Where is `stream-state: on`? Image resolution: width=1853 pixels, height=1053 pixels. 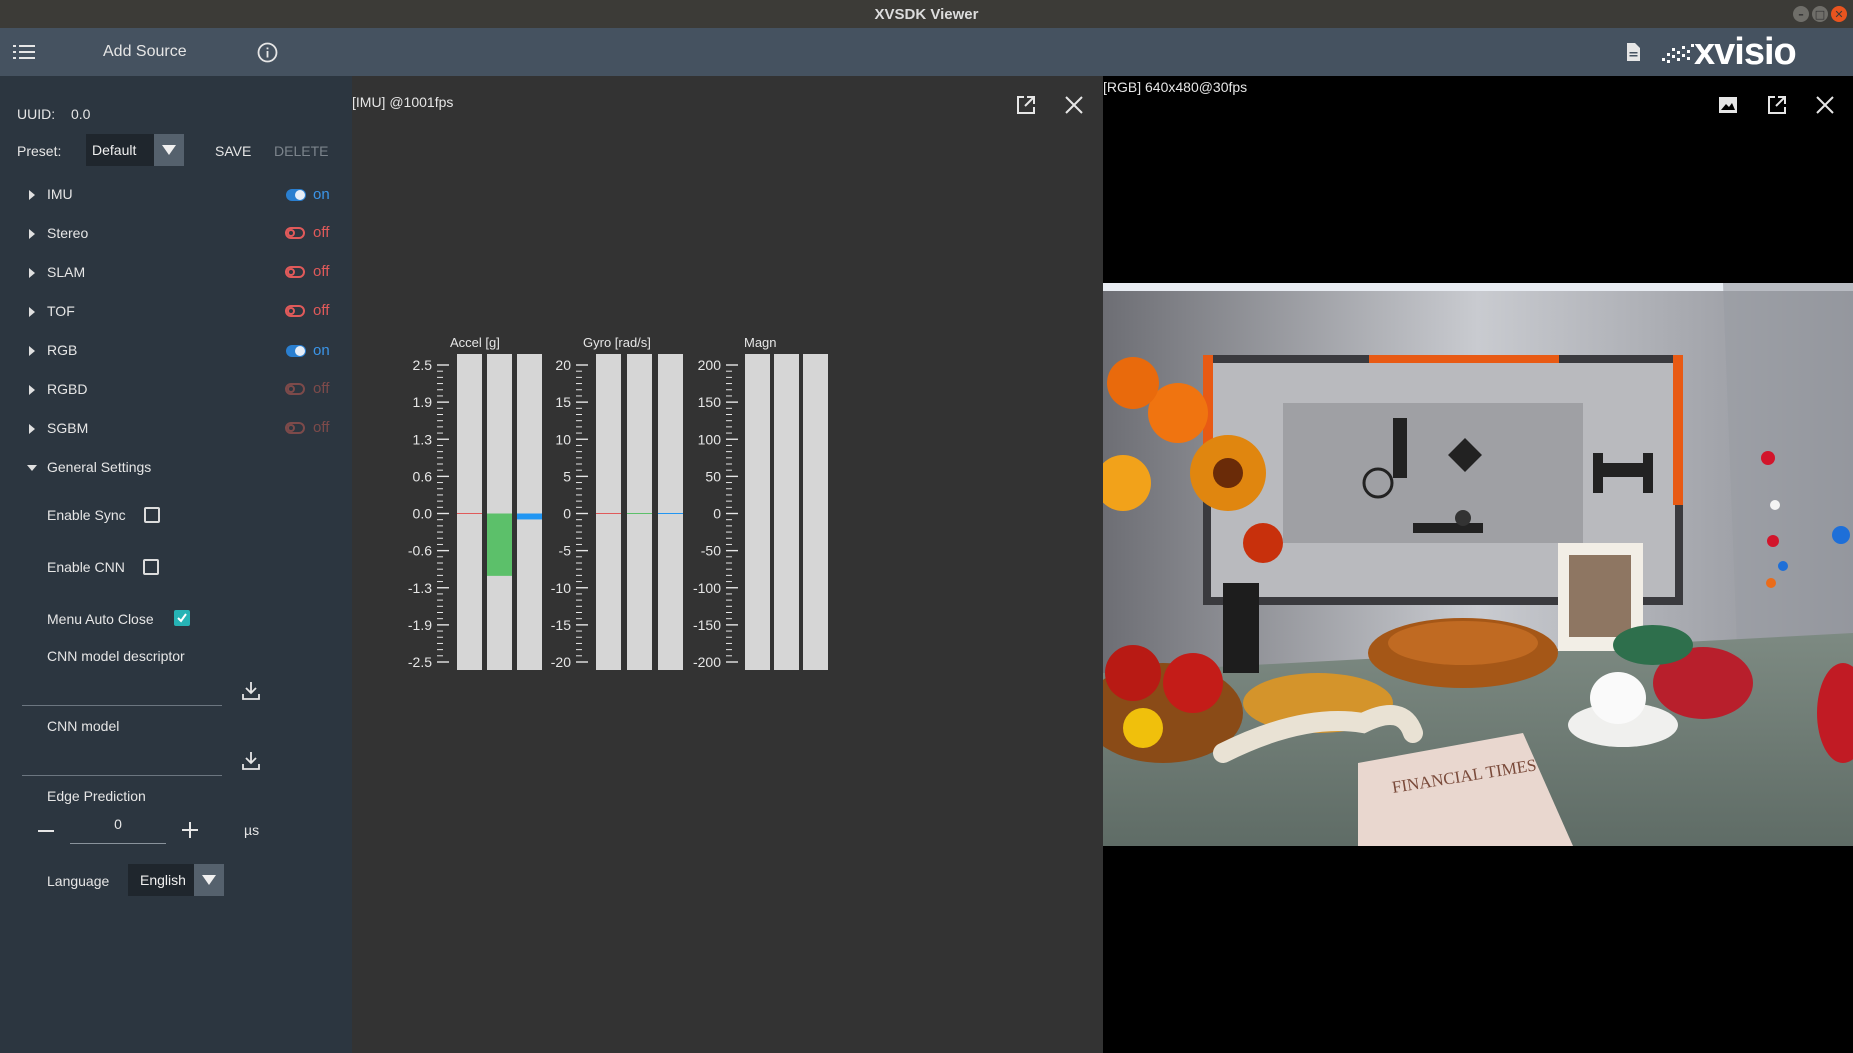 stream-state: on is located at coordinates (321, 194).